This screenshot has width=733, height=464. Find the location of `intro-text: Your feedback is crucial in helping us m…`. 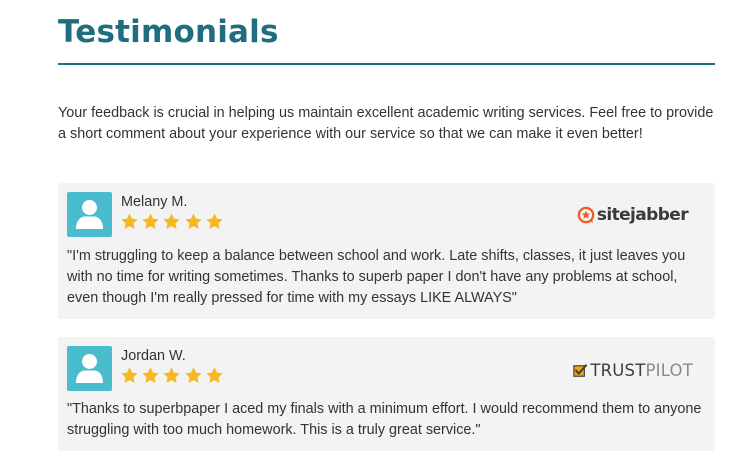

intro-text: Your feedback is crucial in helping us m… is located at coordinates (386, 123).